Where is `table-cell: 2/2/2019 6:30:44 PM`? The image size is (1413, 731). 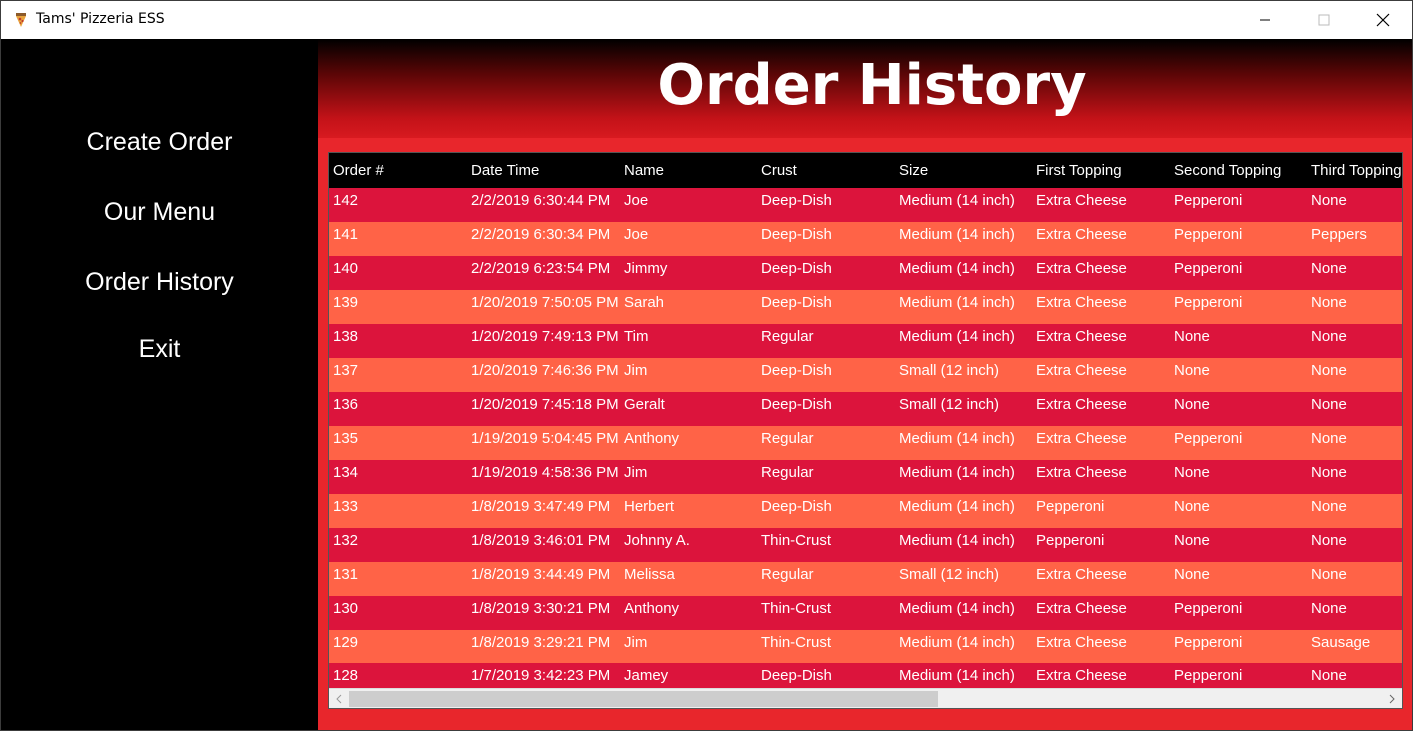
table-cell: 2/2/2019 6:30:44 PM is located at coordinates (541, 200).